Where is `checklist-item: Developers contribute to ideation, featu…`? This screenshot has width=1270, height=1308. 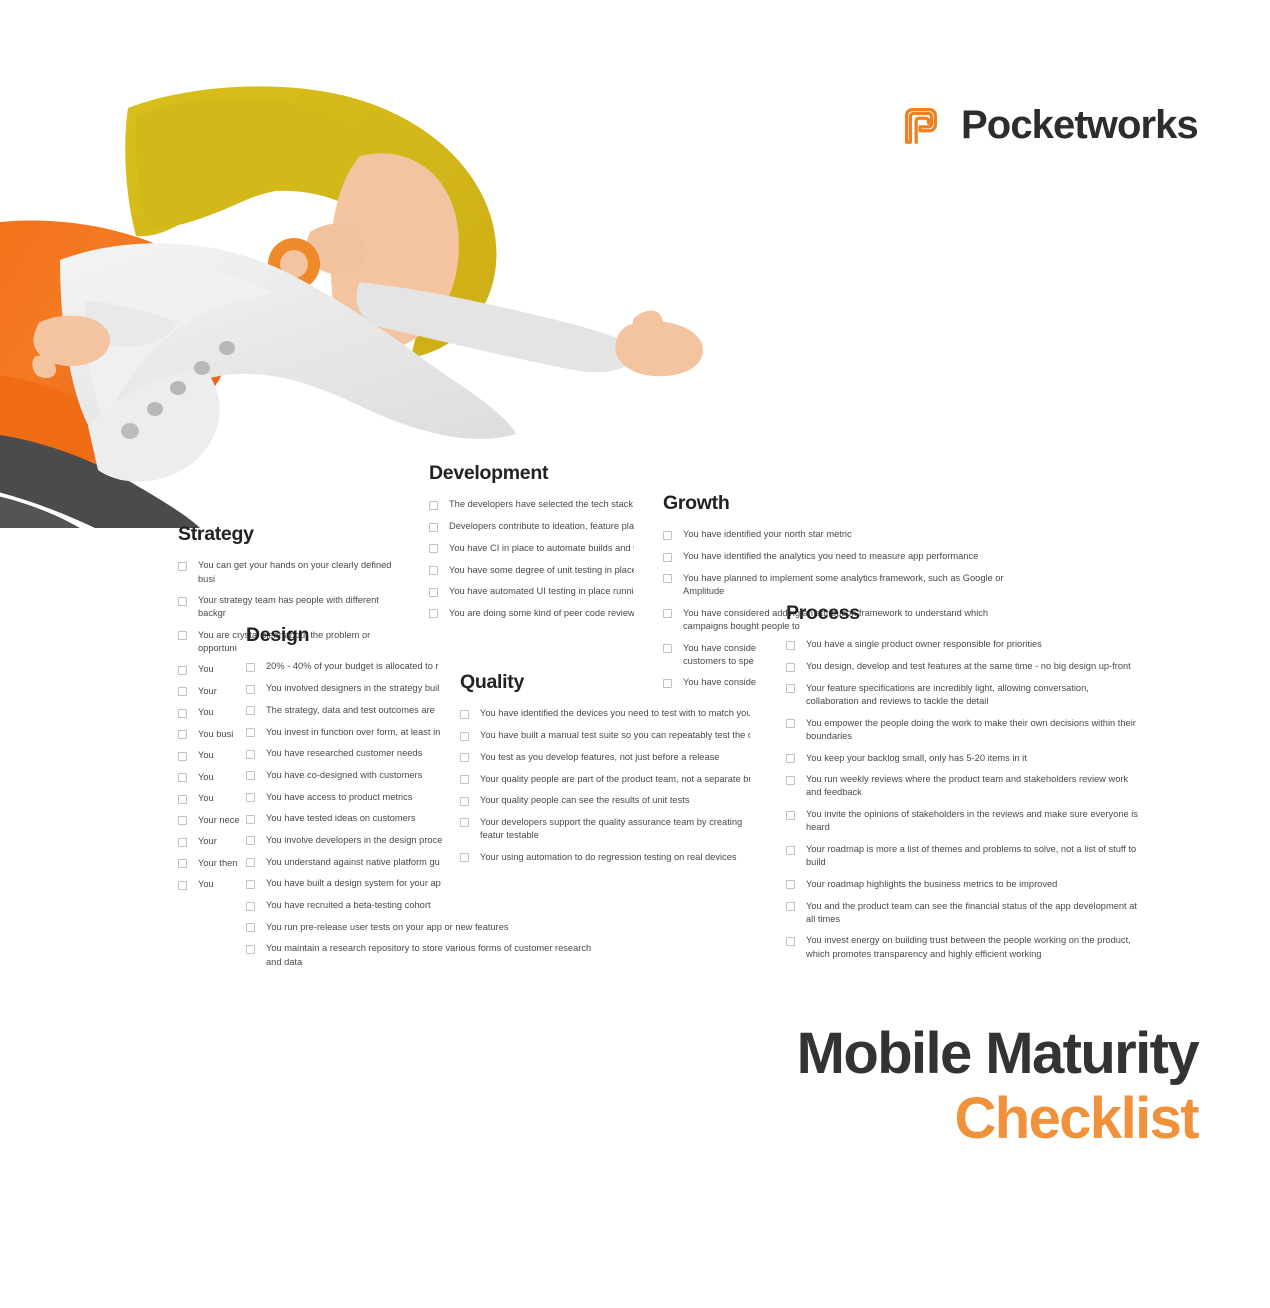
checklist-item: Developers contribute to ideation, featu… is located at coordinates (531, 526).